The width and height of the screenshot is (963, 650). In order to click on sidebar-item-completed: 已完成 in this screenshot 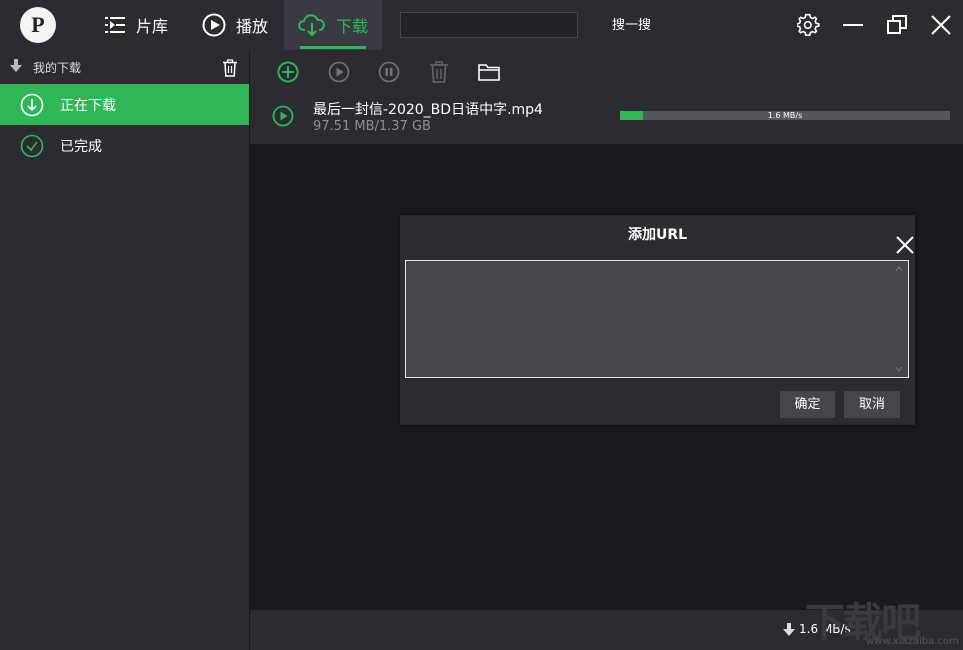, I will do `click(124, 145)`.